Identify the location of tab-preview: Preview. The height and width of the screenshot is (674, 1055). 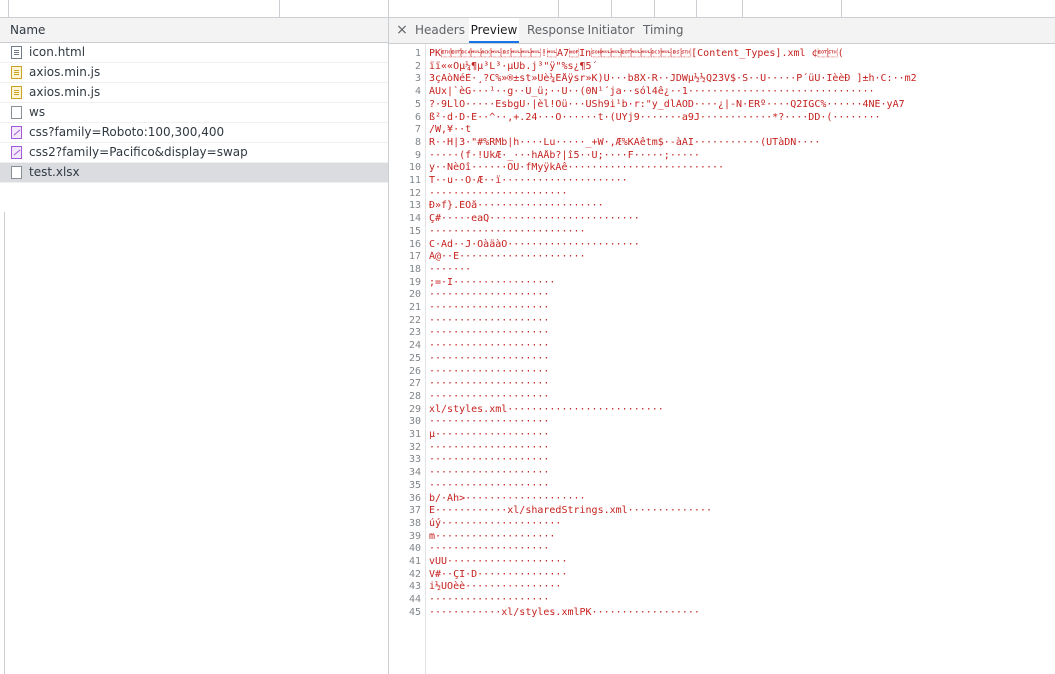
(494, 30).